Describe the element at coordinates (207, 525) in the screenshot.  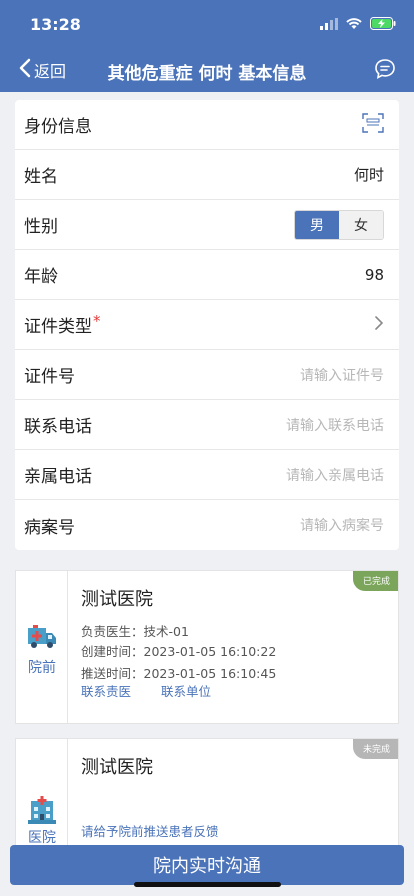
I see `row-case-number: 病案号 请输入病案号` at that location.